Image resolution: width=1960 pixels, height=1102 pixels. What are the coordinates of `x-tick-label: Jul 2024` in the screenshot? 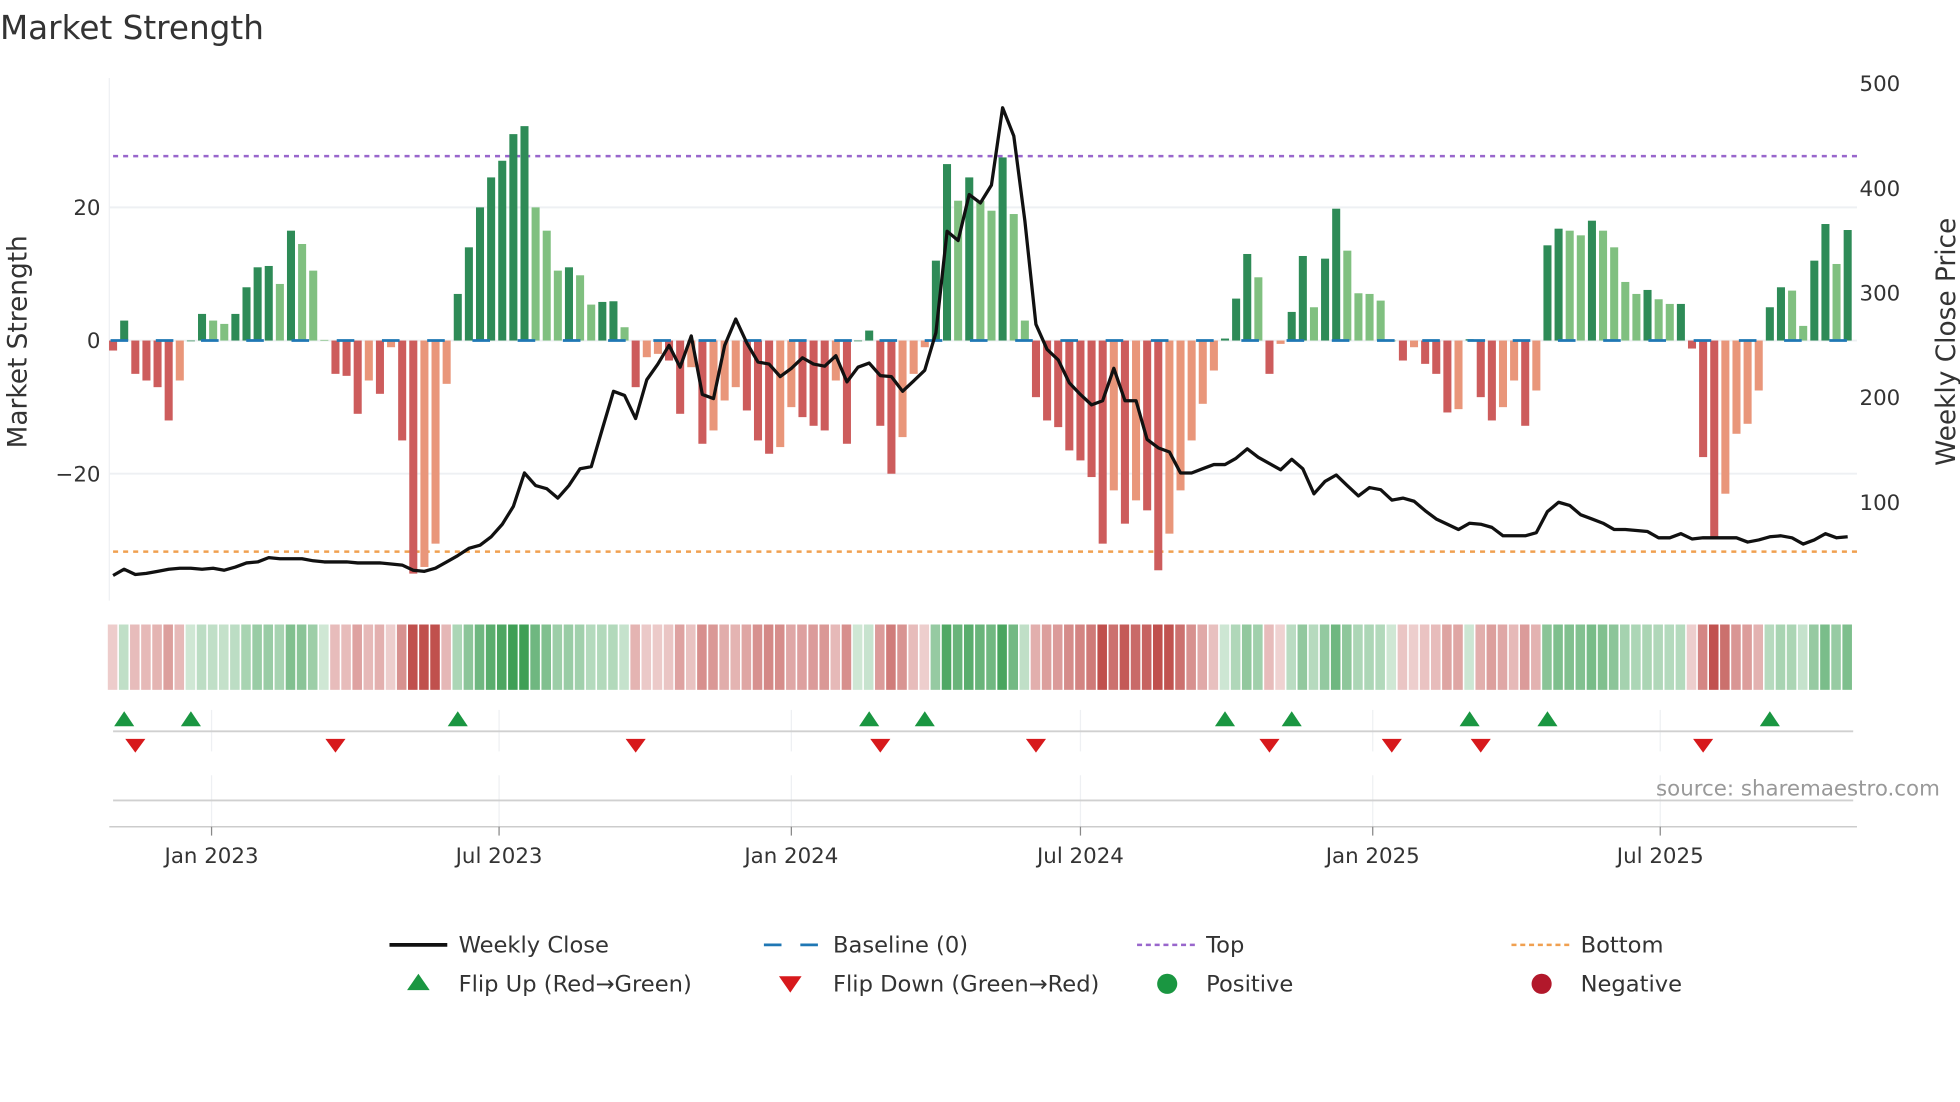 It's located at (1079, 856).